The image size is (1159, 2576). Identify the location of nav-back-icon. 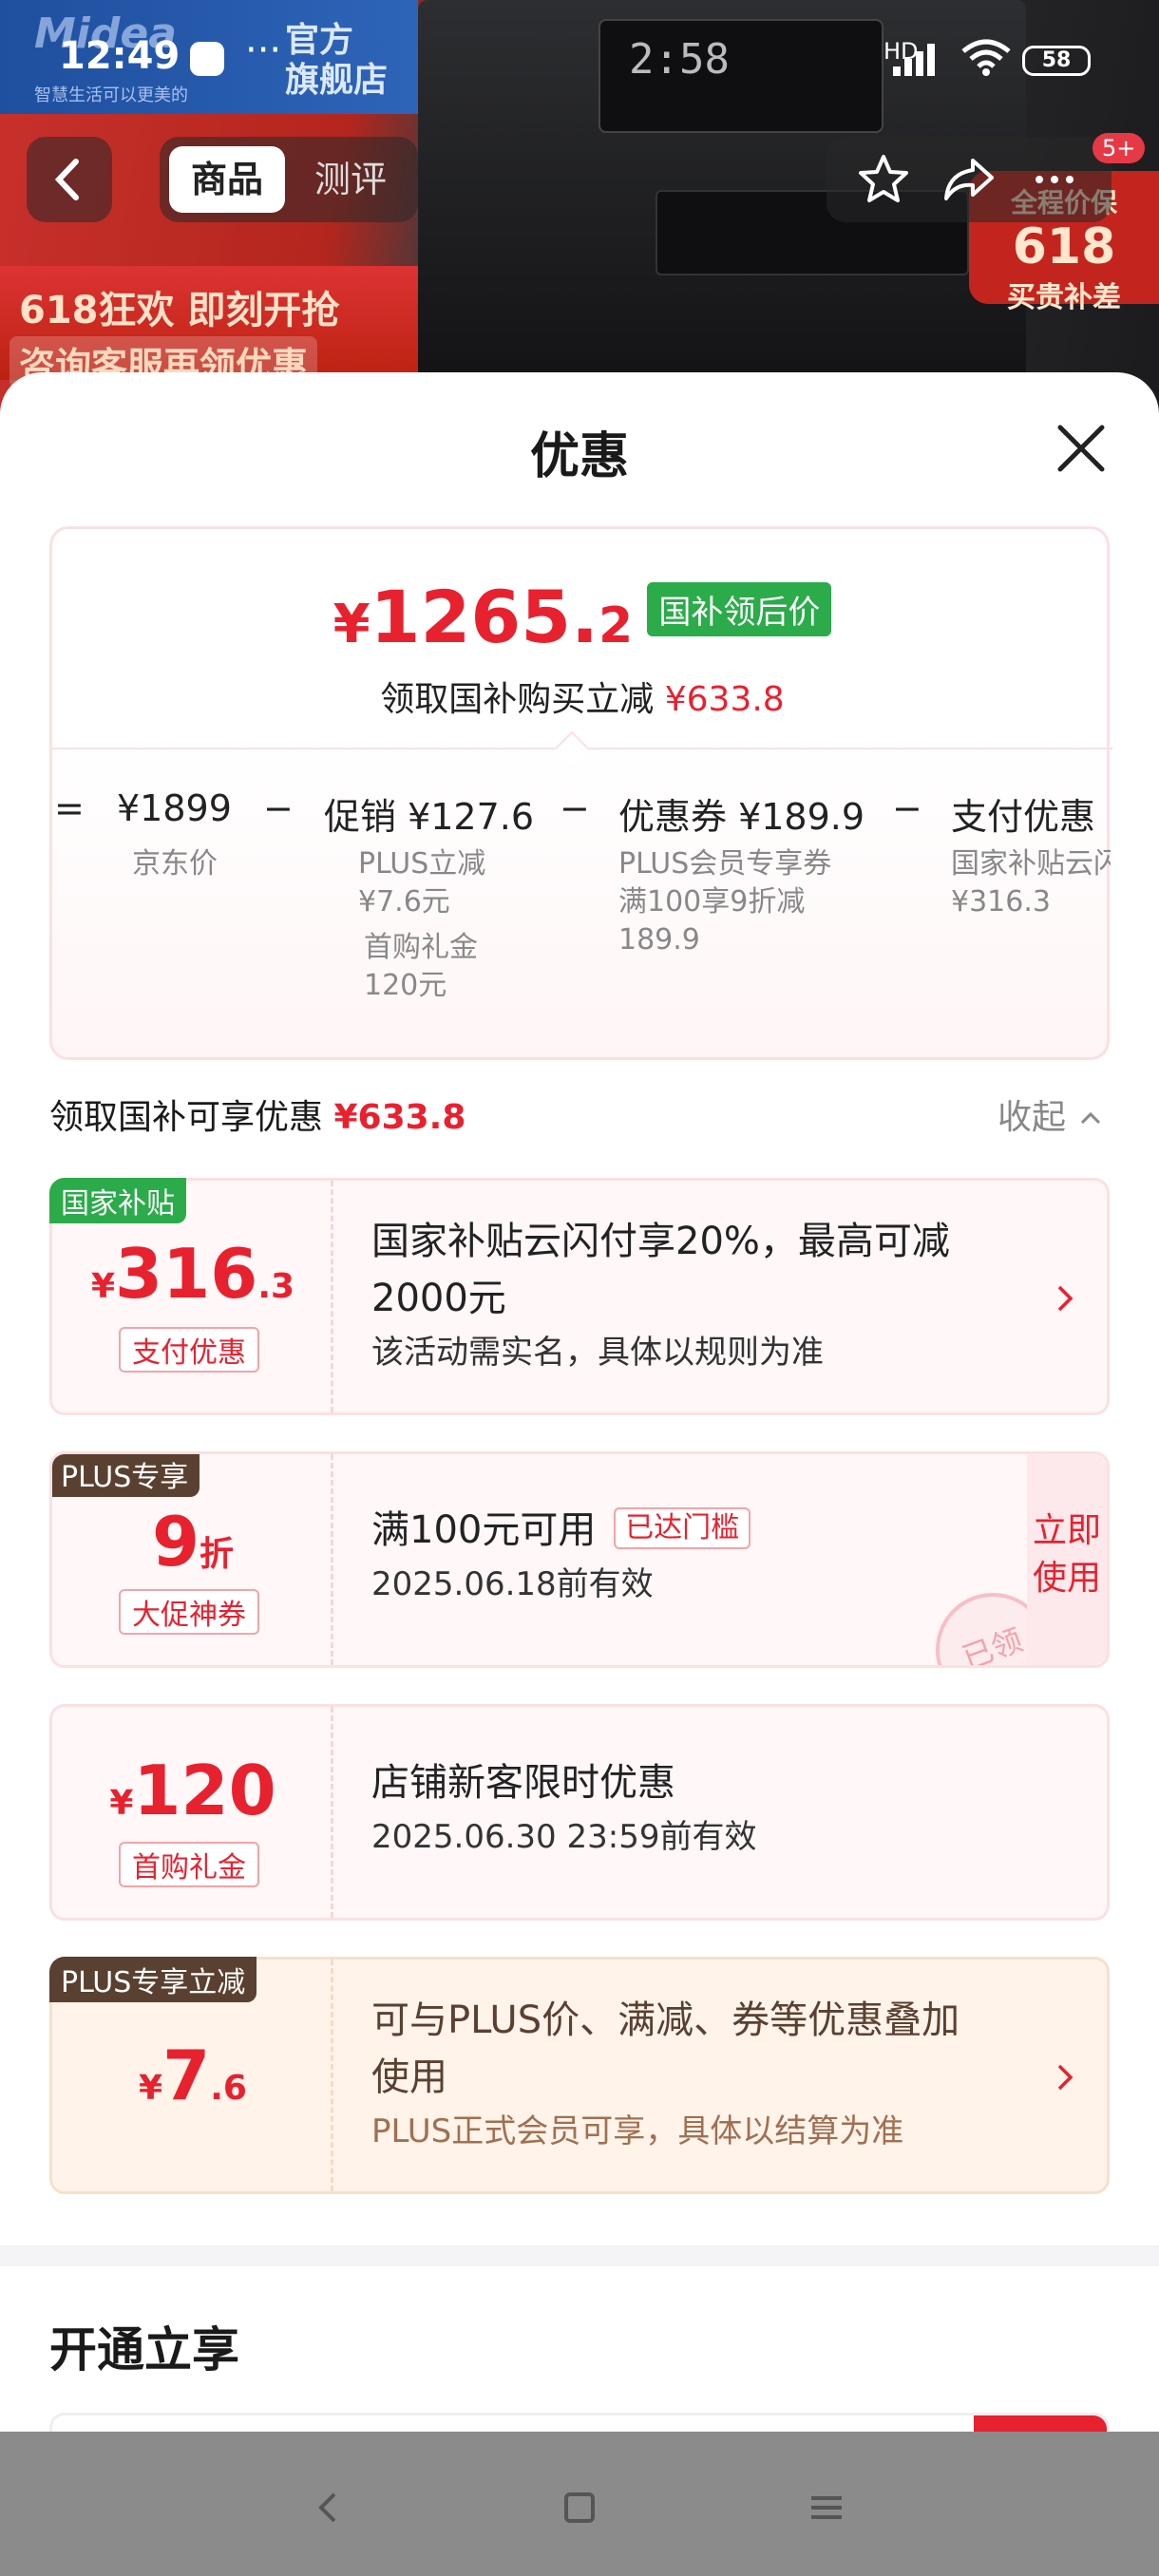
(329, 2508).